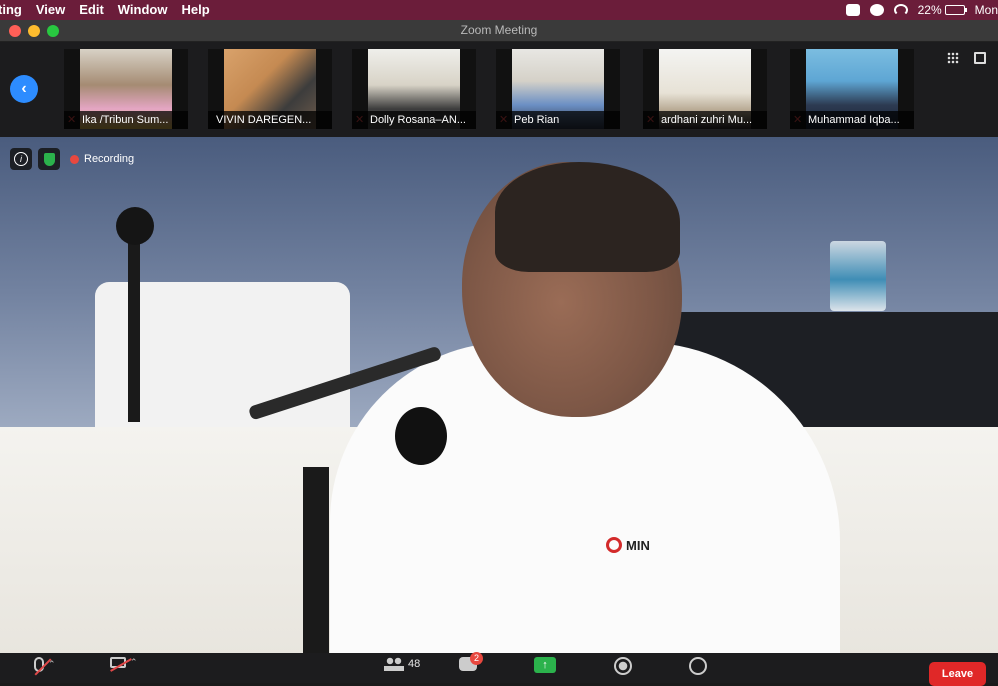 This screenshot has width=998, height=686. What do you see at coordinates (39, 664) in the screenshot?
I see `mic-muted-icon` at bounding box center [39, 664].